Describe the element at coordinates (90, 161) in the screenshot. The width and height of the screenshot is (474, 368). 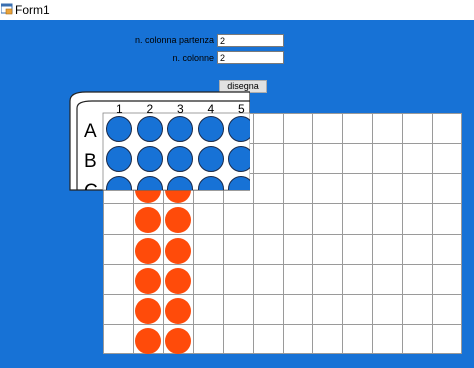
I see `plate-row-letter: B` at that location.